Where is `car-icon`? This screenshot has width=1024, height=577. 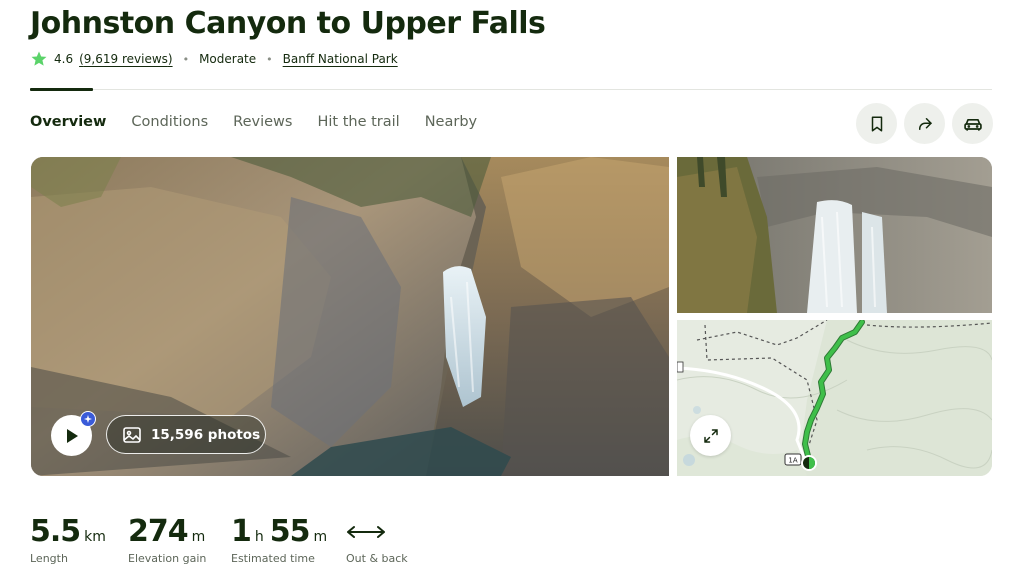 car-icon is located at coordinates (972, 124).